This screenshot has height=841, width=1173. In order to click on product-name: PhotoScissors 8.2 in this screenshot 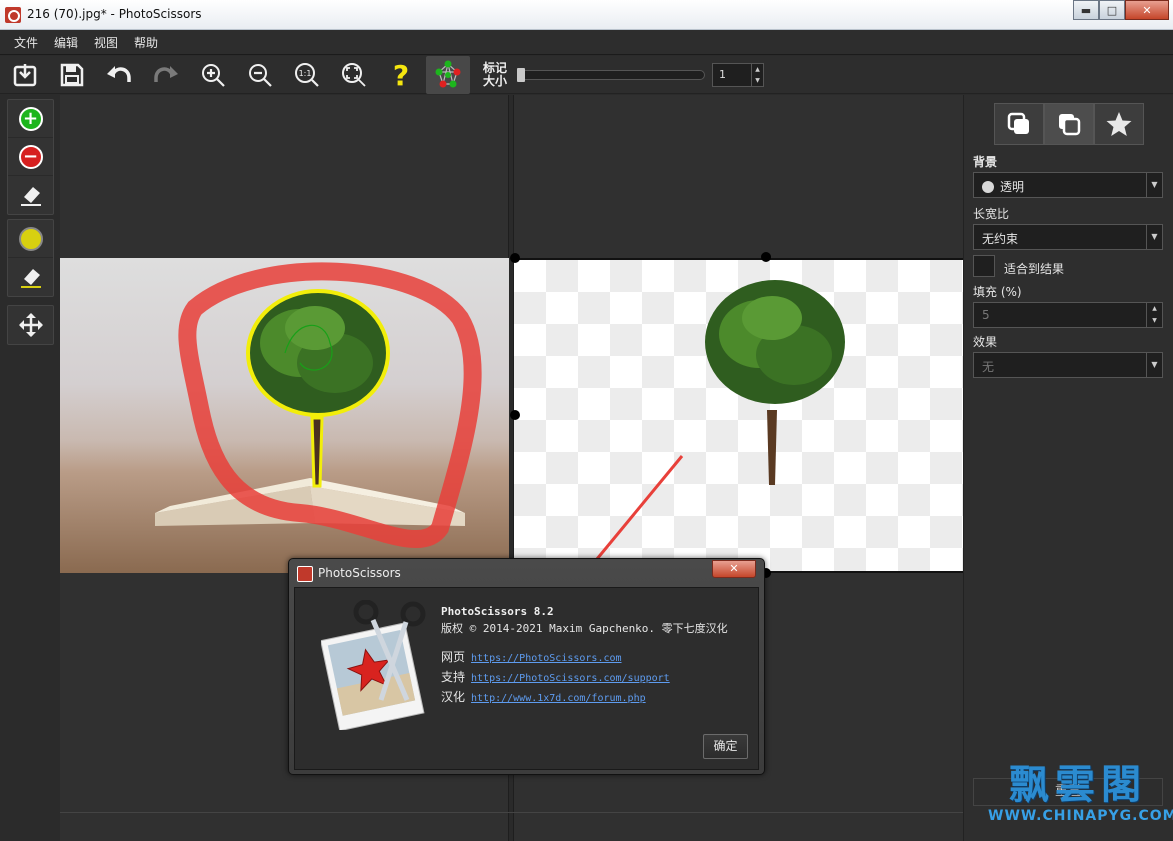, I will do `click(497, 611)`.